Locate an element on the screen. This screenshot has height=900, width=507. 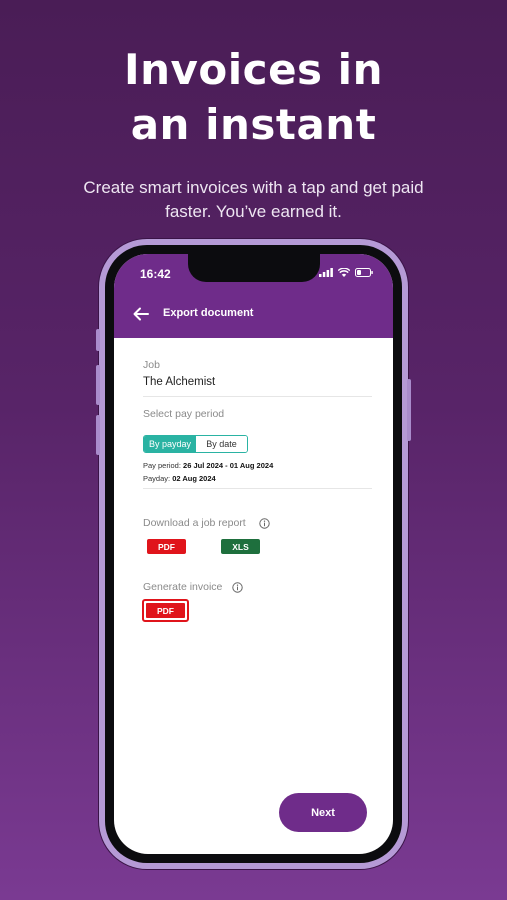
job-report-xls-button: XLS is located at coordinates (240, 546).